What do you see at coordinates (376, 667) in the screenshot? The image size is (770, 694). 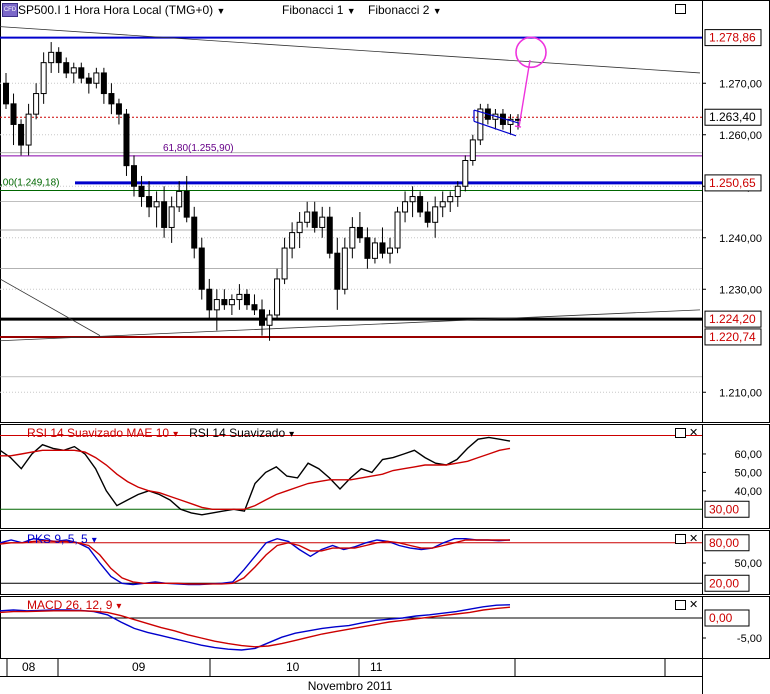 I see `day-label: 11` at bounding box center [376, 667].